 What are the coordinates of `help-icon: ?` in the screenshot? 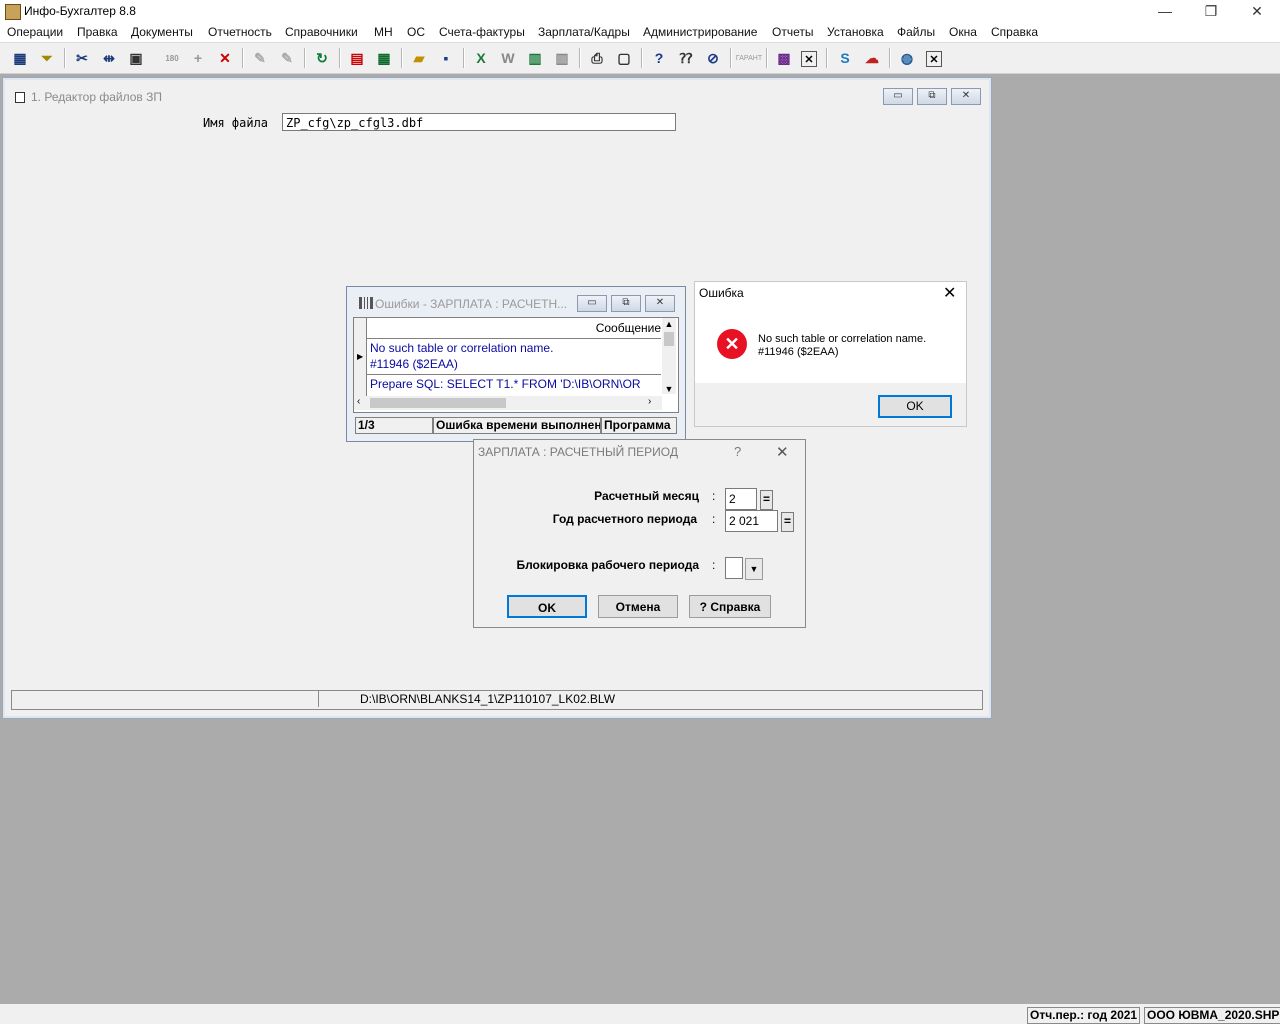 It's located at (659, 58).